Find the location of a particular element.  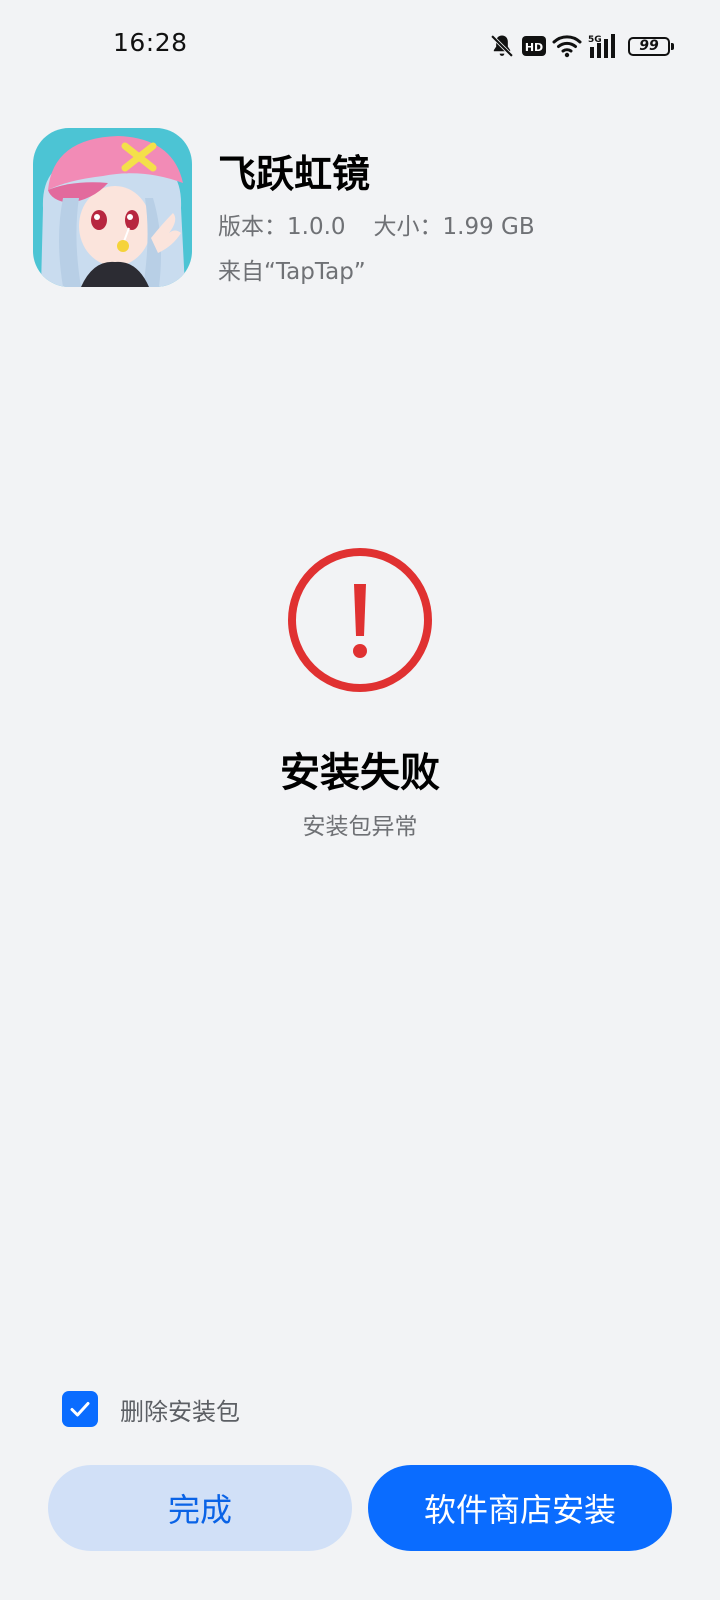

wifi-icon is located at coordinates (567, 46).